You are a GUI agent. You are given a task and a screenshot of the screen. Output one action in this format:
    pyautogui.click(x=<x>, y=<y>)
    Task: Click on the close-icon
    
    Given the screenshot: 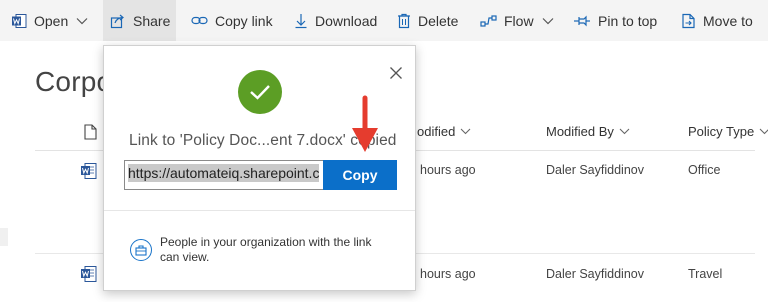 What is the action you would take?
    pyautogui.click(x=396, y=73)
    